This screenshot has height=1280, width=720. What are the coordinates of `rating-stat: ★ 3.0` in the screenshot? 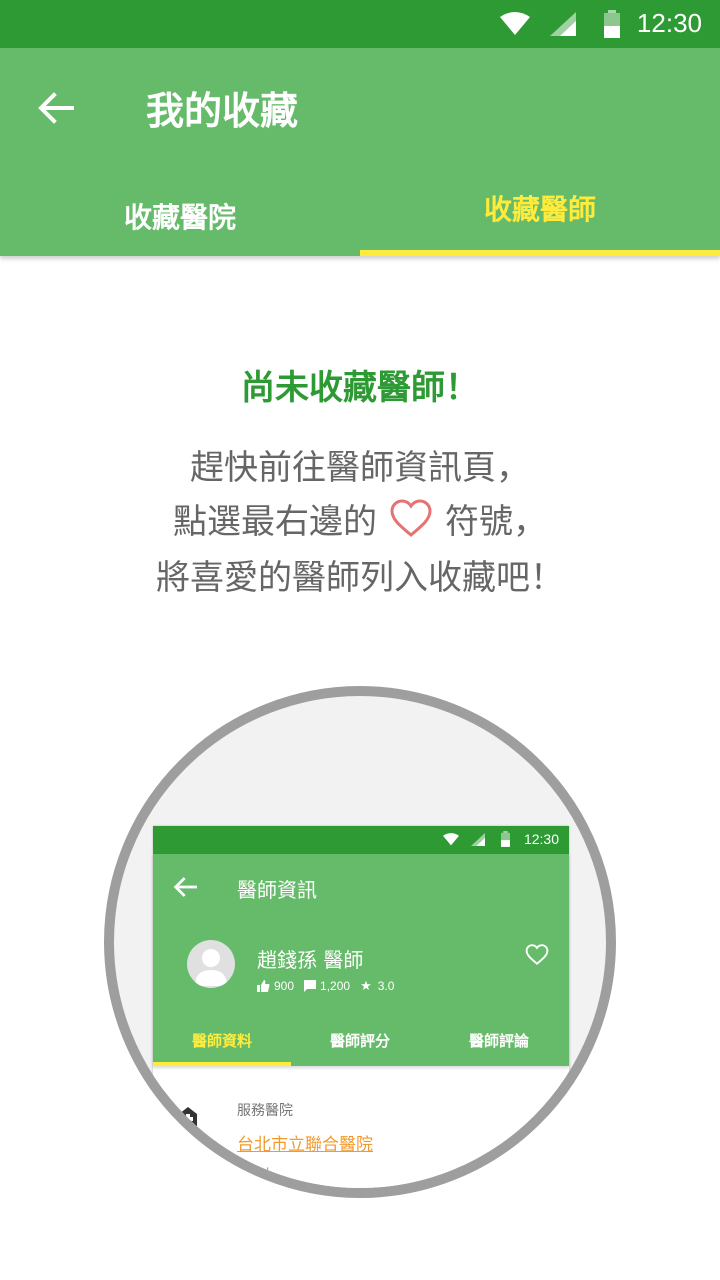 It's located at (377, 986).